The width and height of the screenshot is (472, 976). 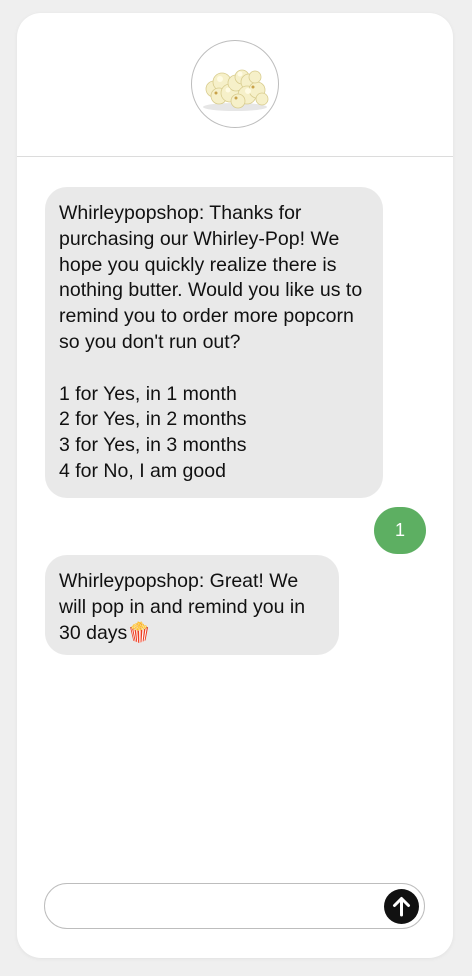 I want to click on message-composer, so click(x=234, y=906).